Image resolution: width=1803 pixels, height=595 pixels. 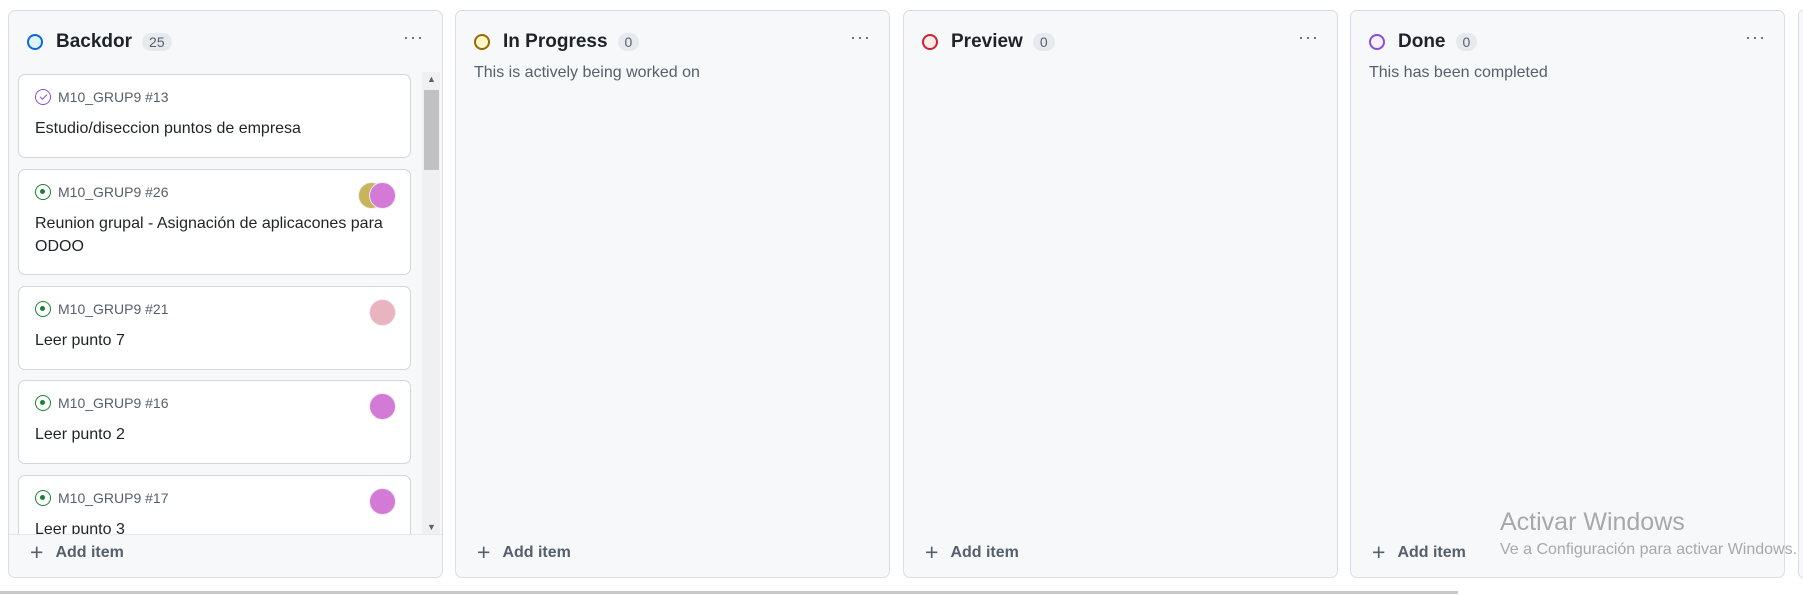 I want to click on issue-card: M10_GRUP9 #21 Leer punto 7, so click(x=214, y=328).